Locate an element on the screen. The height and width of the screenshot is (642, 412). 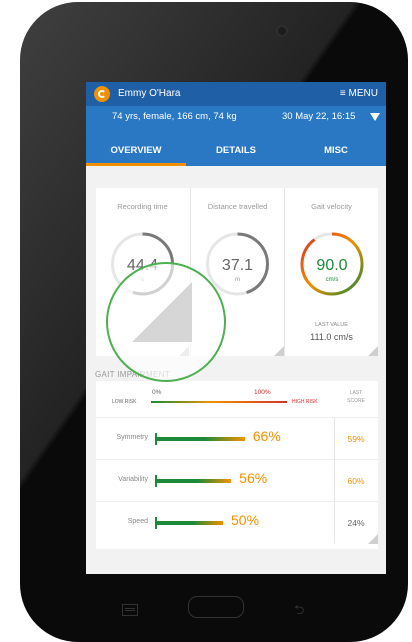
row-label: Symmetry is located at coordinates (132, 437).